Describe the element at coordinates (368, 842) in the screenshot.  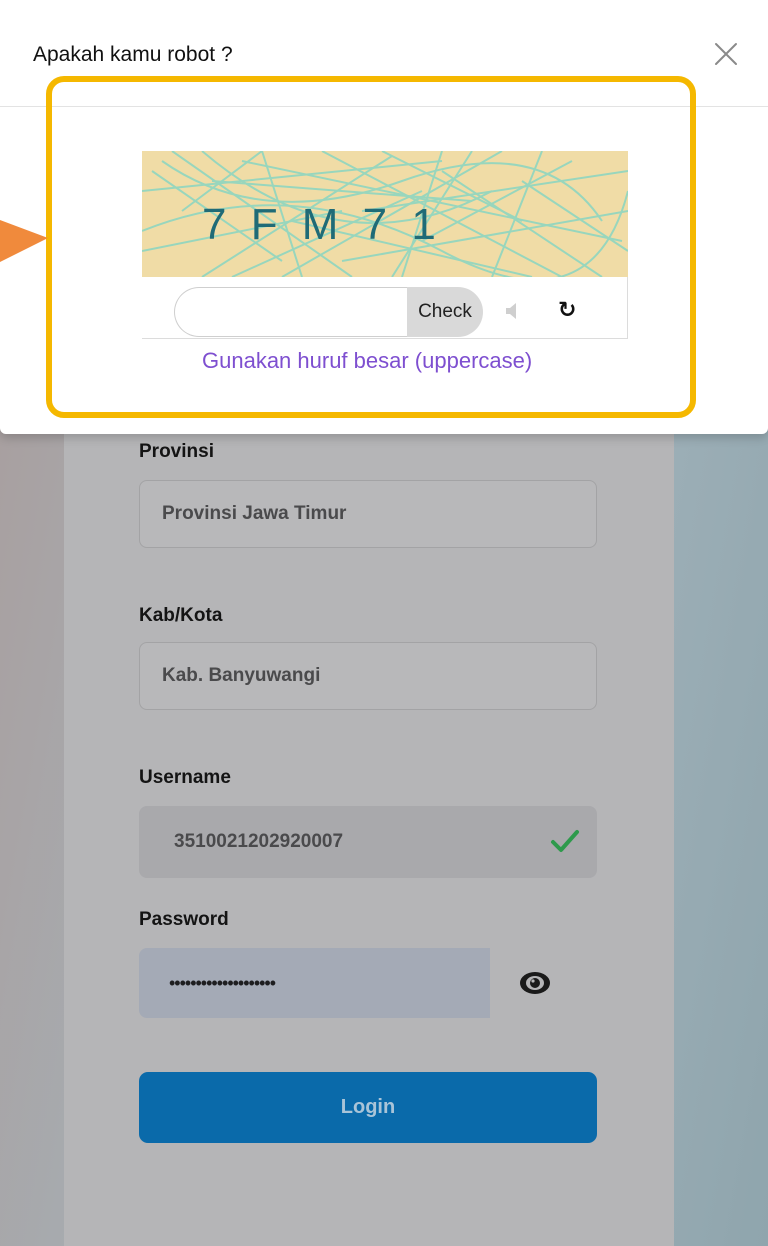
I see `username-input: 3510021202920007` at that location.